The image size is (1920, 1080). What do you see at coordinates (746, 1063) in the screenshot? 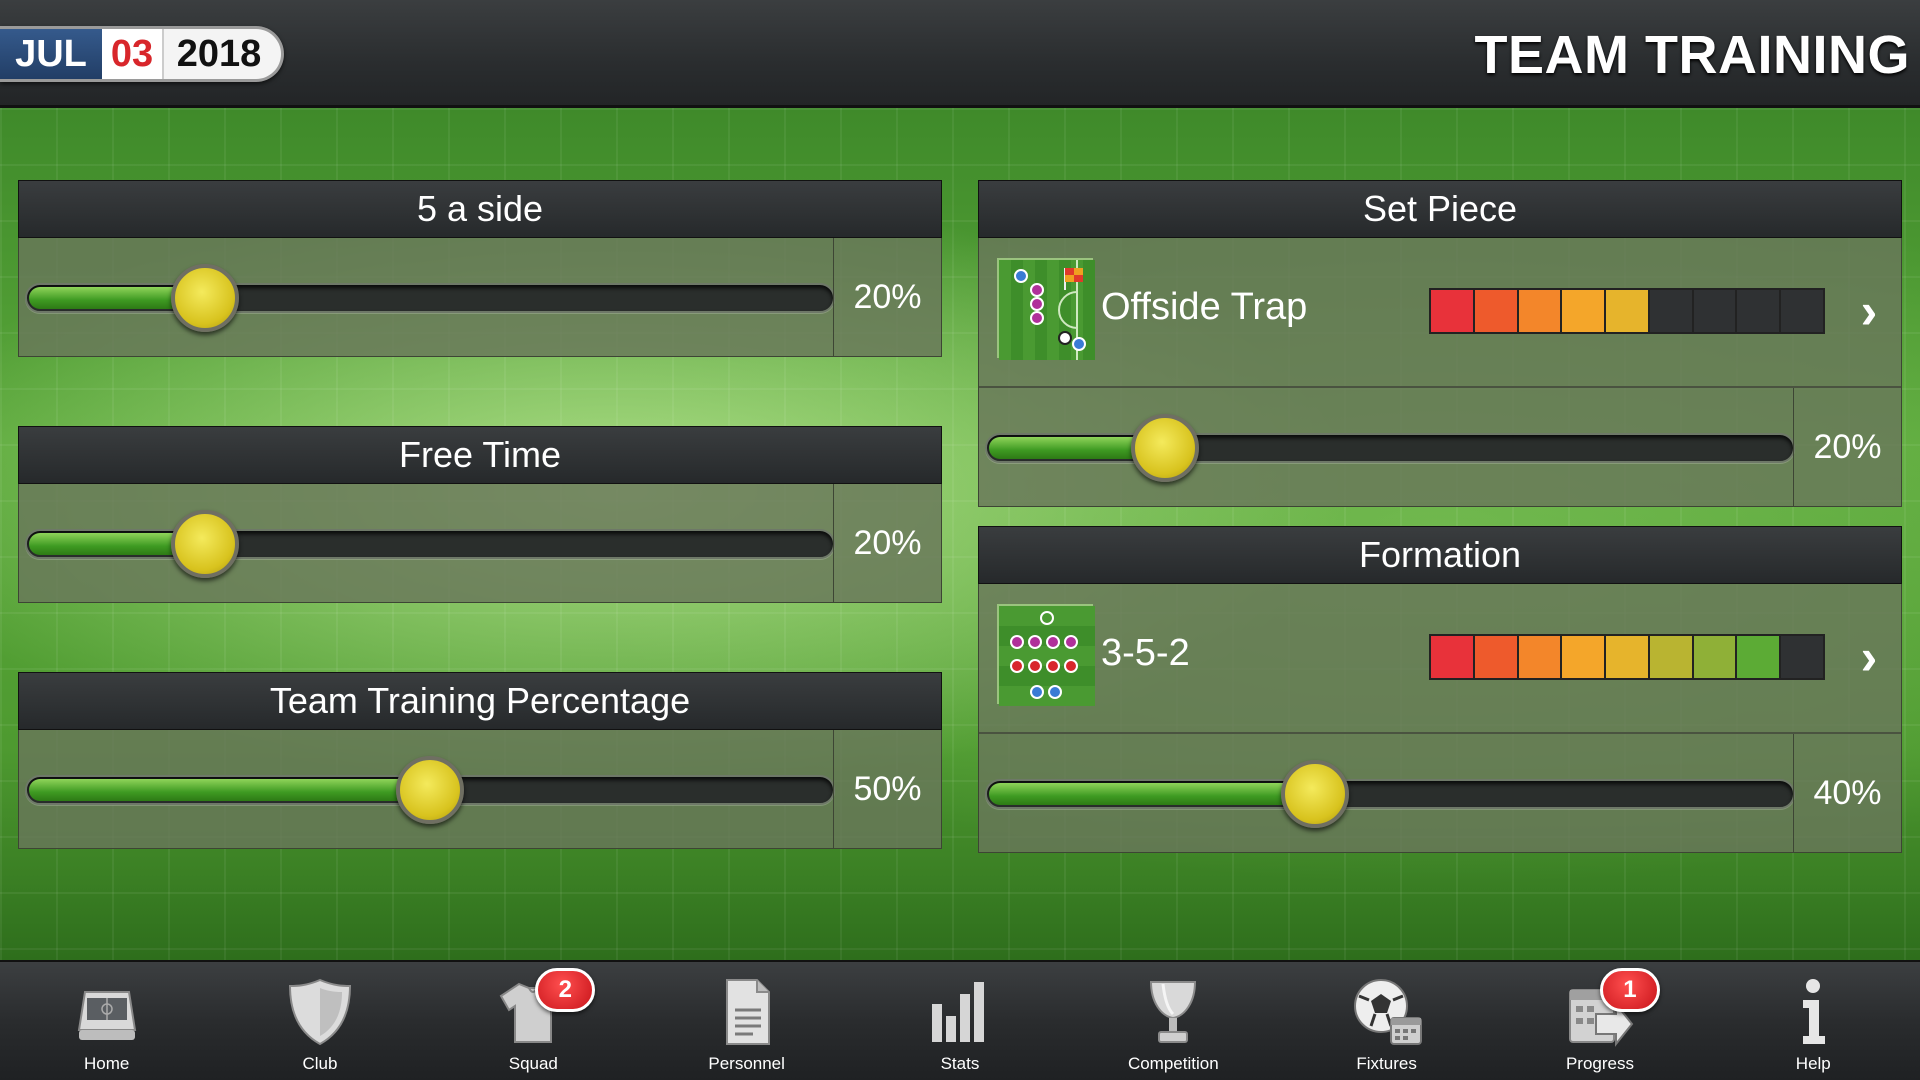
I see `nav-label: Personnel` at bounding box center [746, 1063].